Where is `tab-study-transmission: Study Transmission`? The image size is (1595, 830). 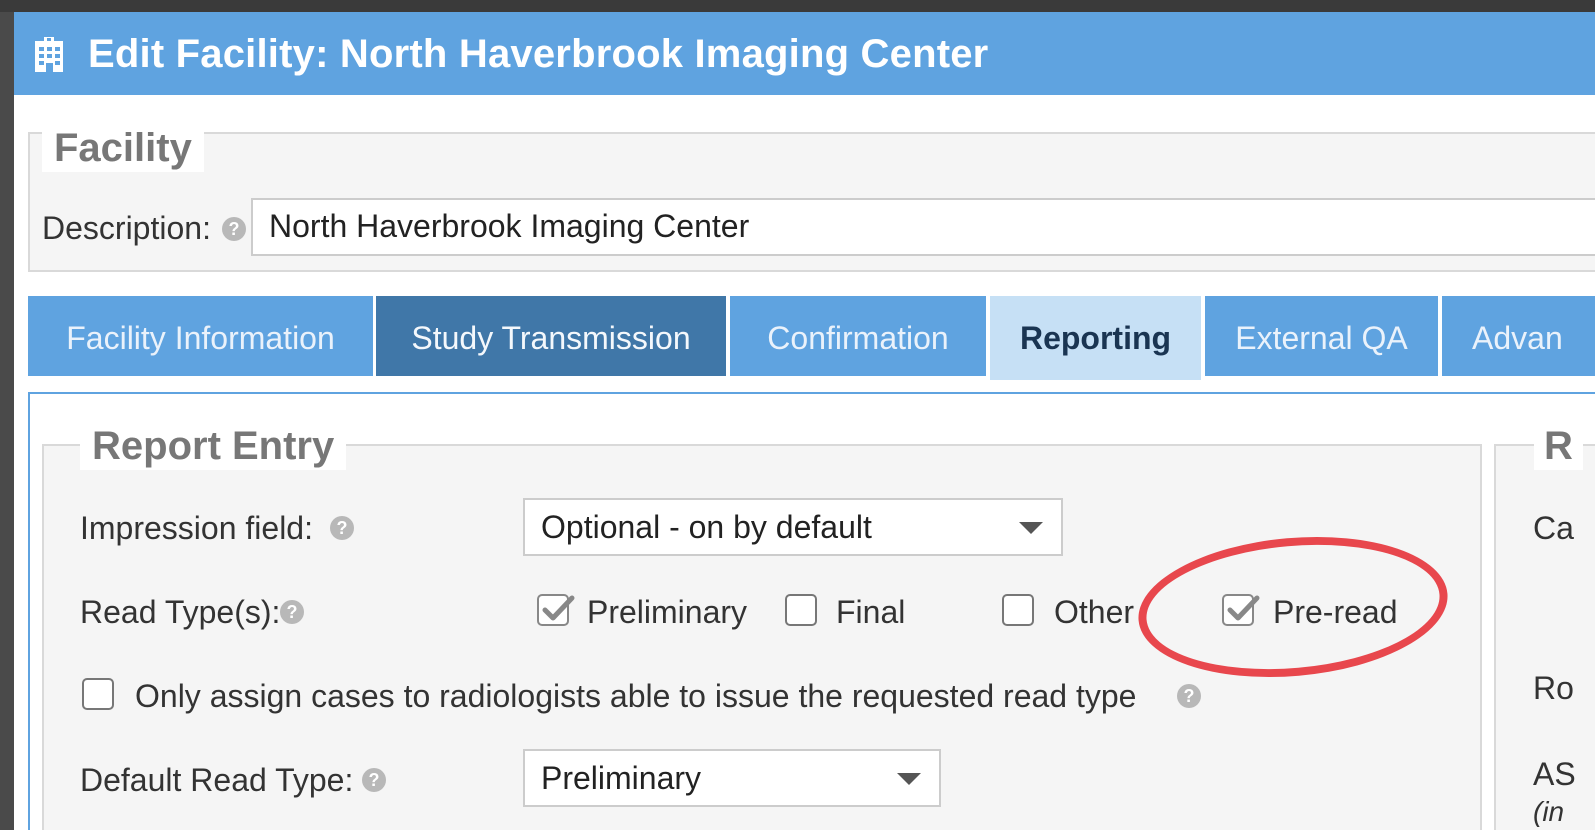
tab-study-transmission: Study Transmission is located at coordinates (551, 336).